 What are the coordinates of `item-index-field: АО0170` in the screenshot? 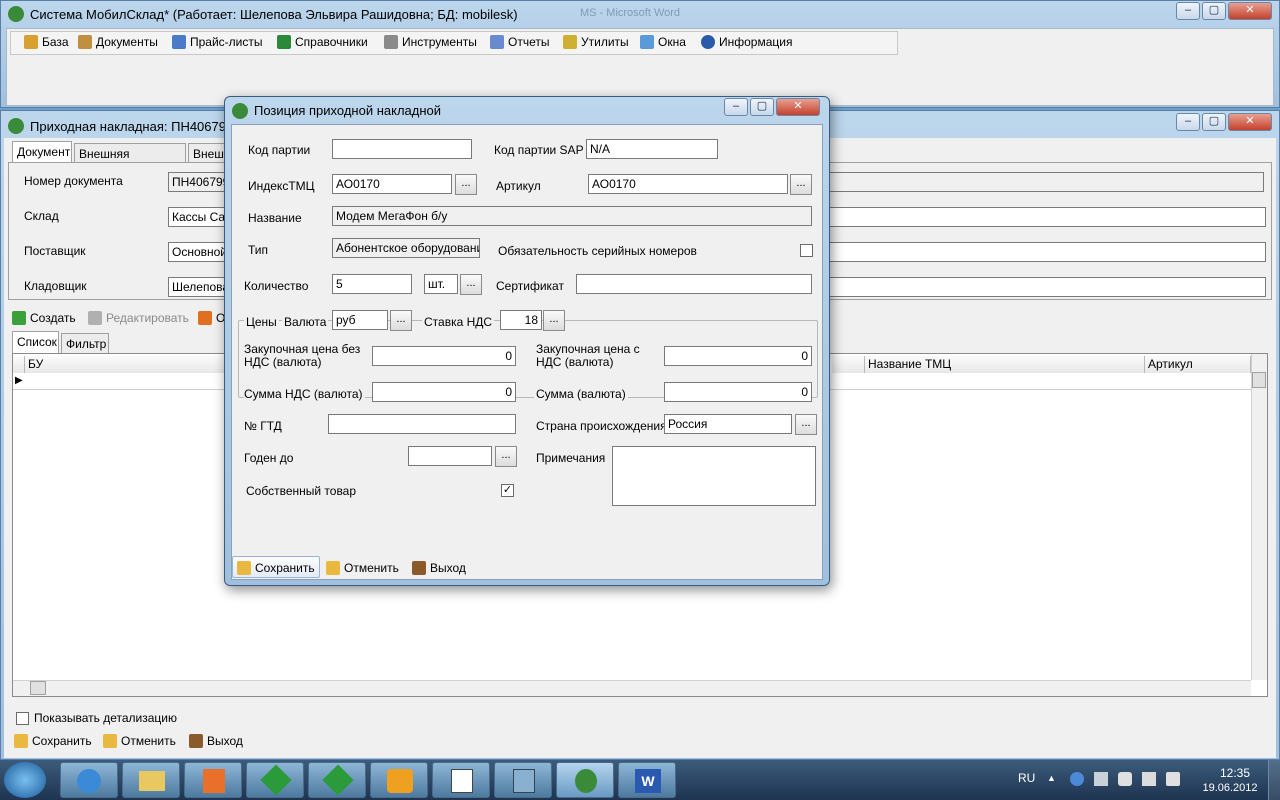 It's located at (392, 184).